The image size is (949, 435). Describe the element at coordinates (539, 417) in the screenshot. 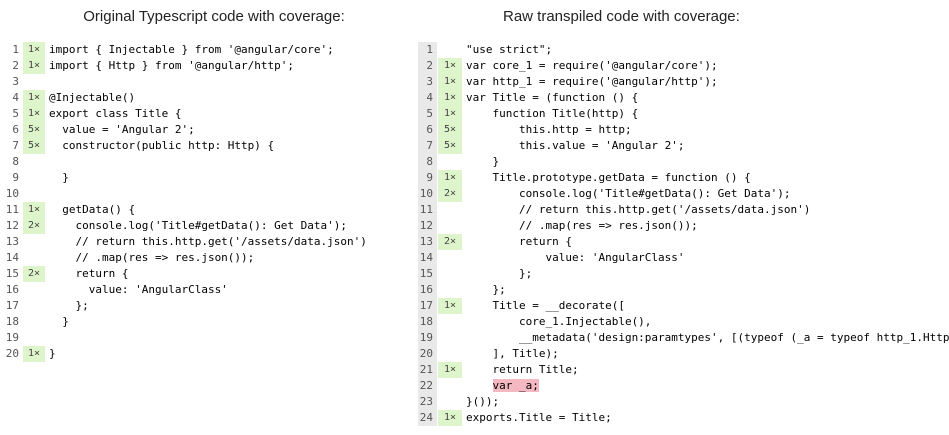

I see `source-code: exports.Title = Title;` at that location.